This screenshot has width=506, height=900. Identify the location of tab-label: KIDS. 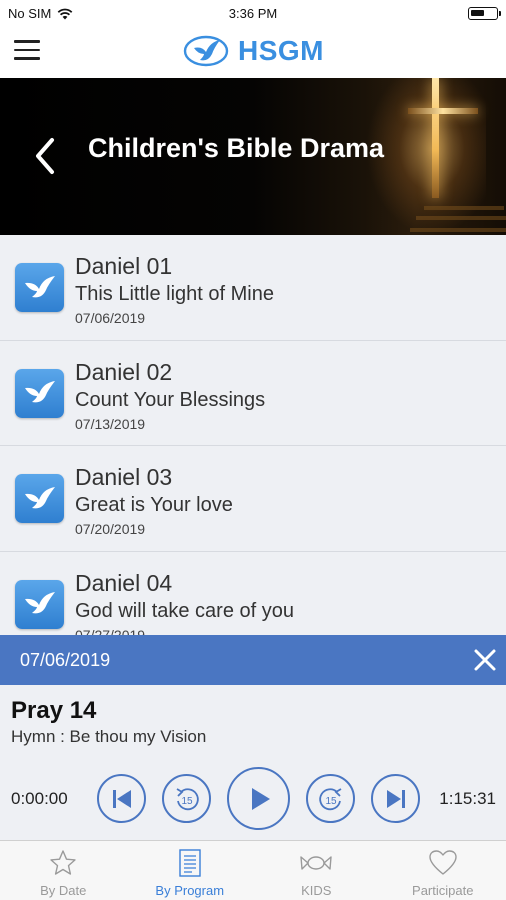
(316, 890).